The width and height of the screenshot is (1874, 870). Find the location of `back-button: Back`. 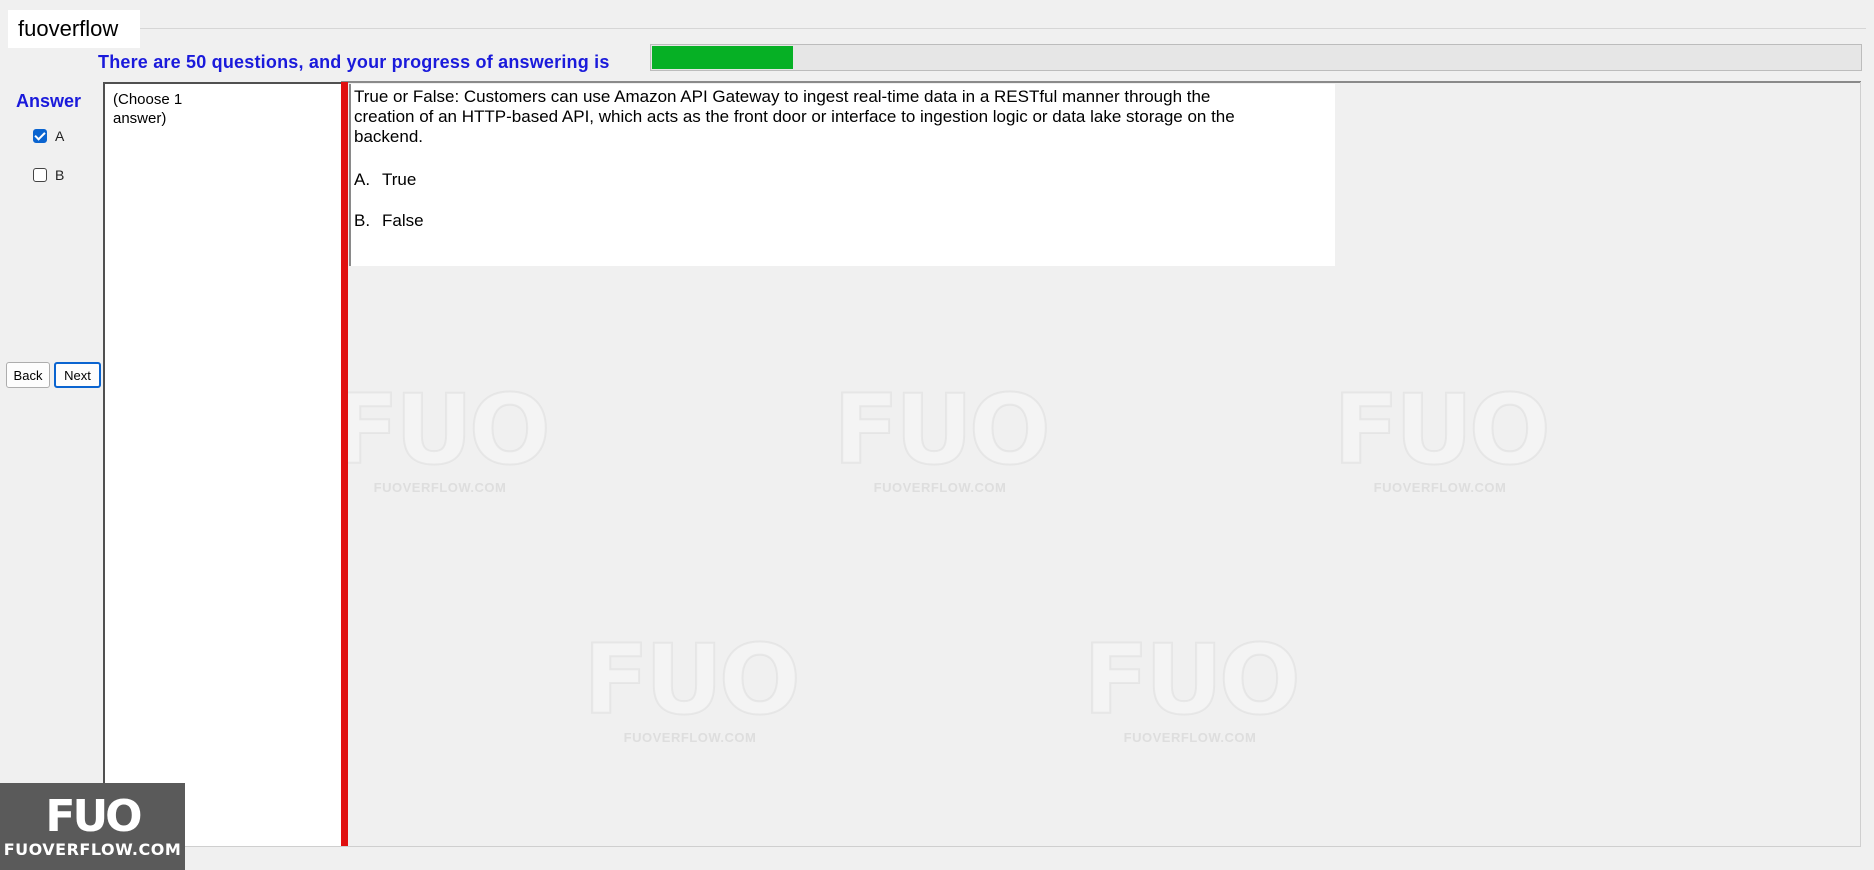

back-button: Back is located at coordinates (28, 375).